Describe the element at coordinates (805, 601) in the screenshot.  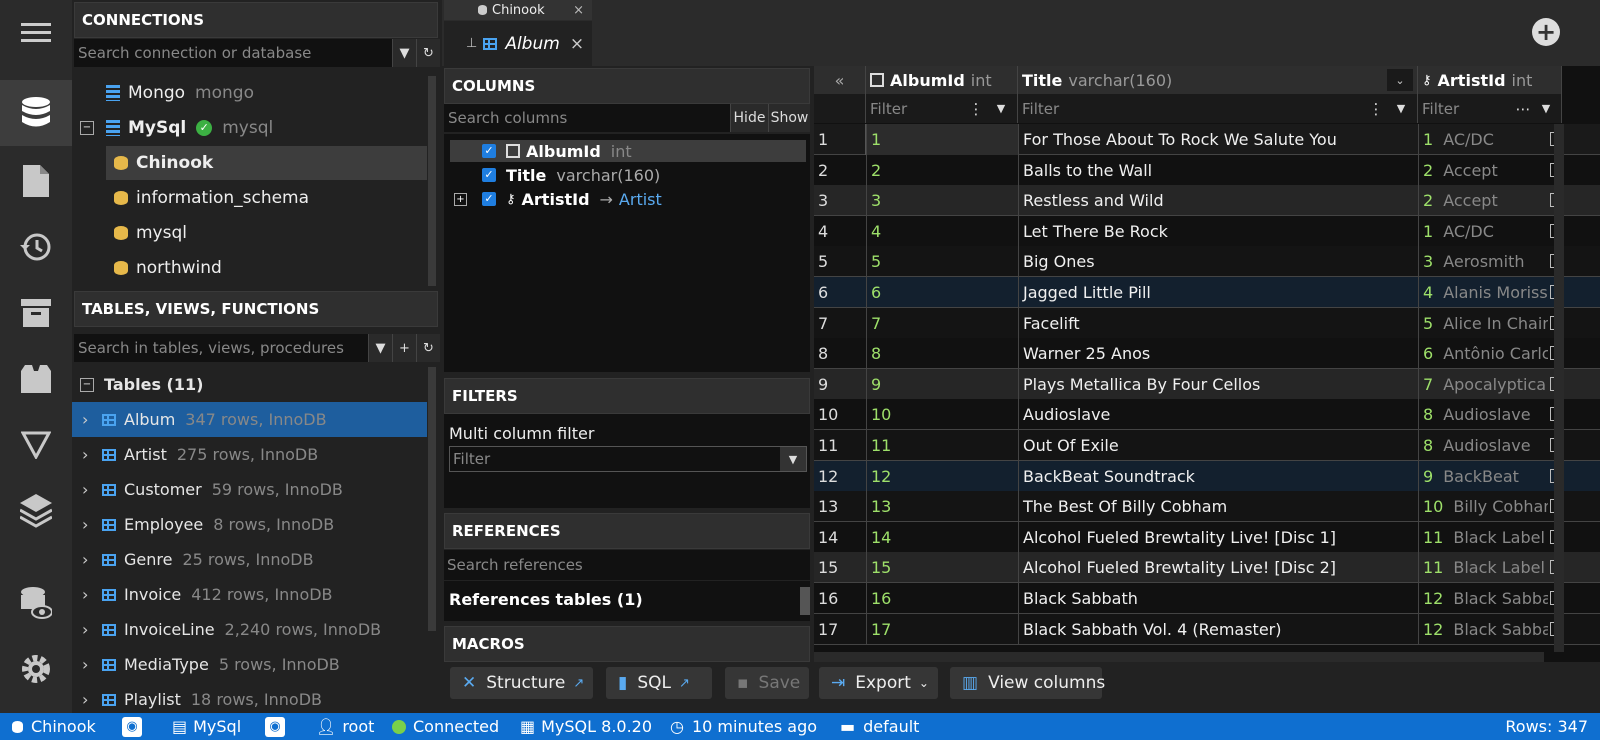
I see `scrollbar` at that location.